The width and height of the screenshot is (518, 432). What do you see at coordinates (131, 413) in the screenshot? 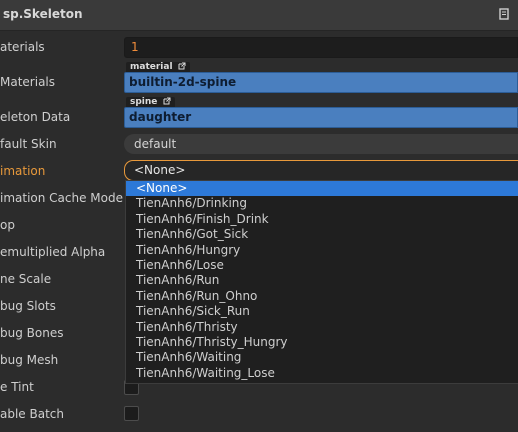
I see `enable-batch-checkbox` at bounding box center [131, 413].